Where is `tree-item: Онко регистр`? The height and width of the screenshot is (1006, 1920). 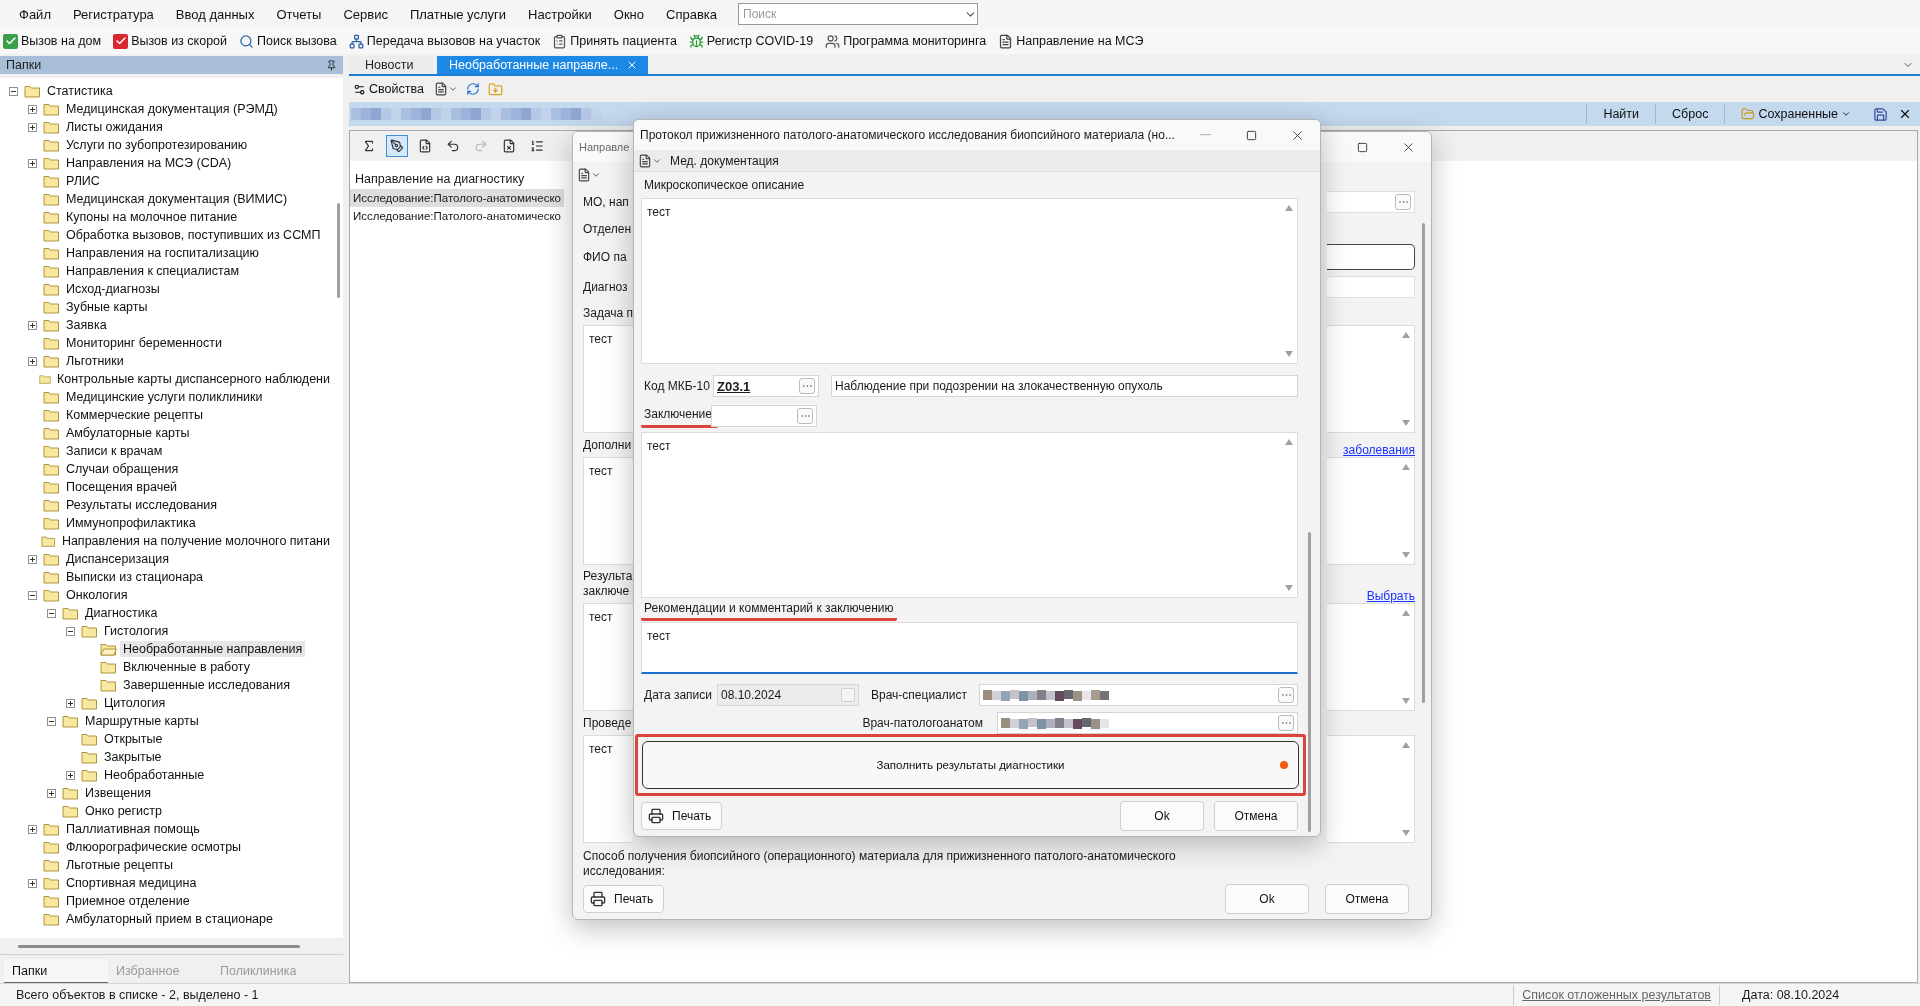 tree-item: Онко регистр is located at coordinates (124, 811).